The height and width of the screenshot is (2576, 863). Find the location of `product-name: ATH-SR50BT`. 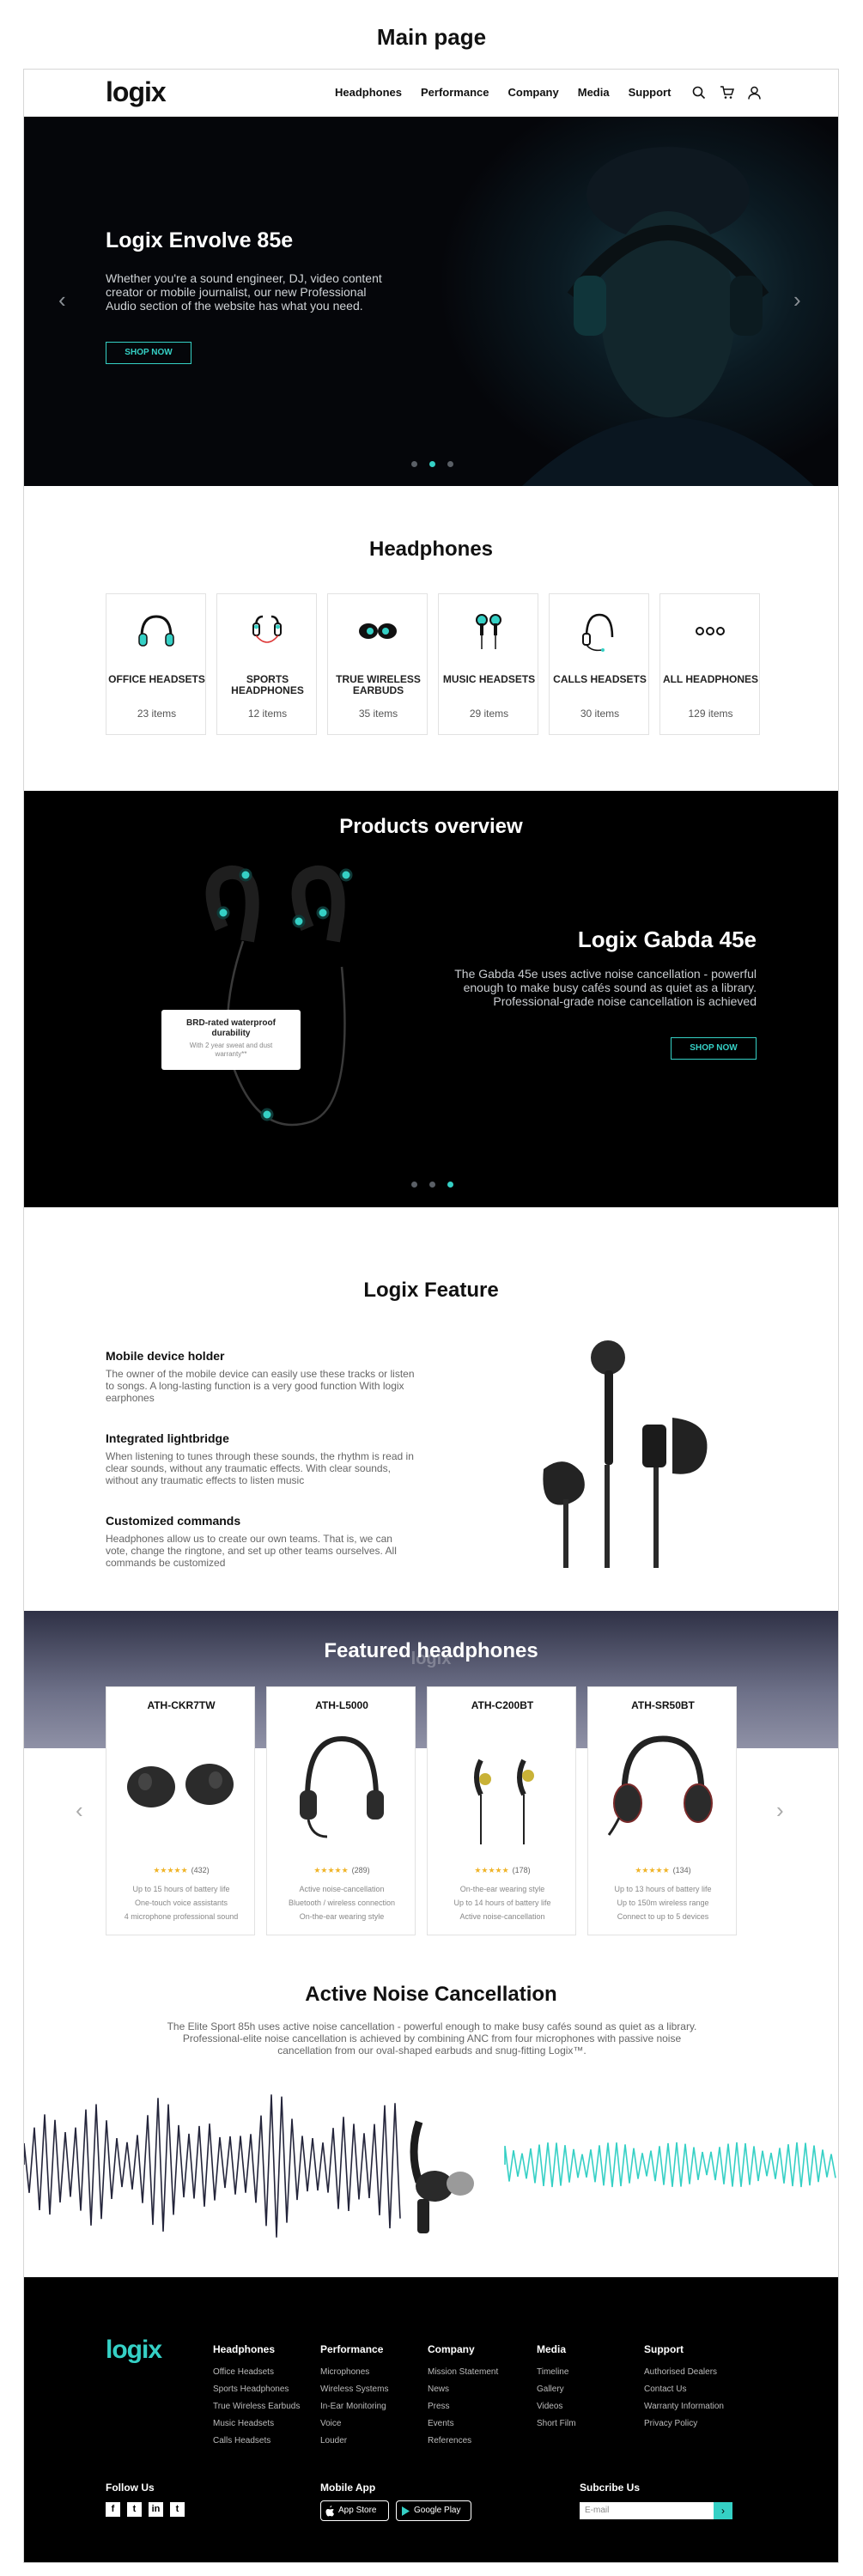

product-name: ATH-SR50BT is located at coordinates (663, 1705).